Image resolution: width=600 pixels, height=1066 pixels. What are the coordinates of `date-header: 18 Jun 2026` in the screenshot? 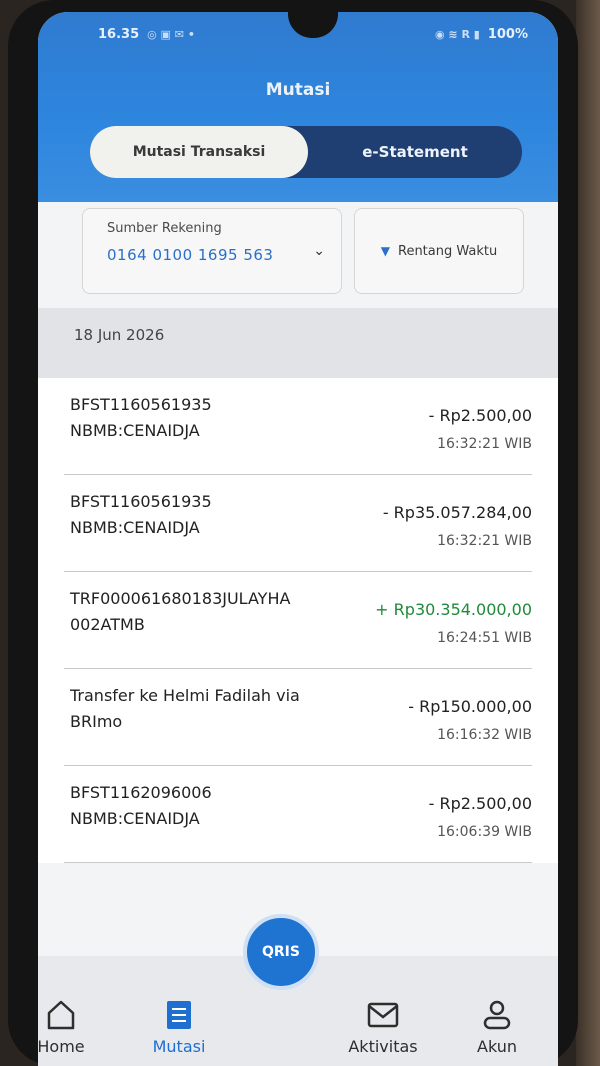 It's located at (298, 343).